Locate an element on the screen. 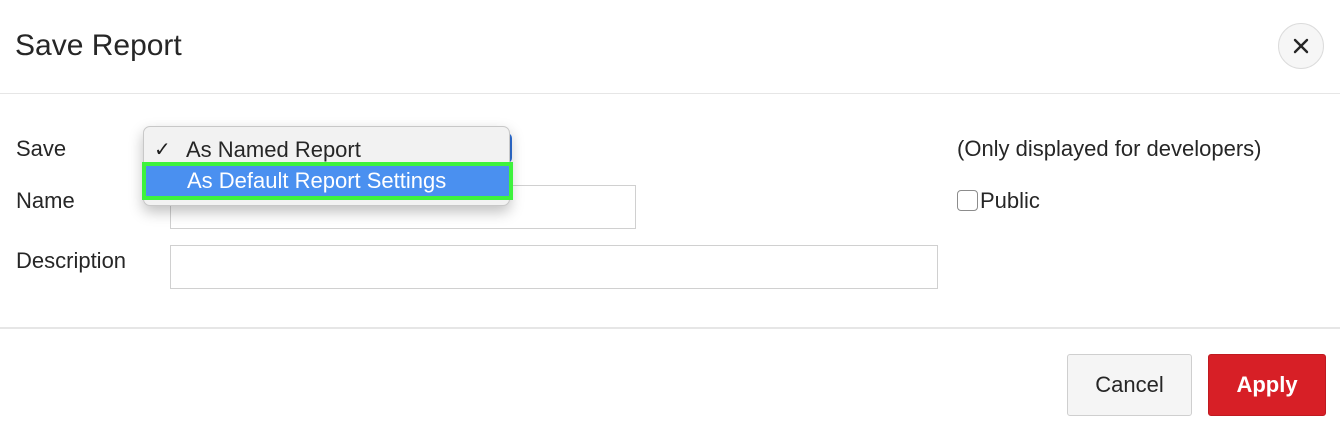 The height and width of the screenshot is (426, 1340). apply-button: Apply is located at coordinates (1267, 385).